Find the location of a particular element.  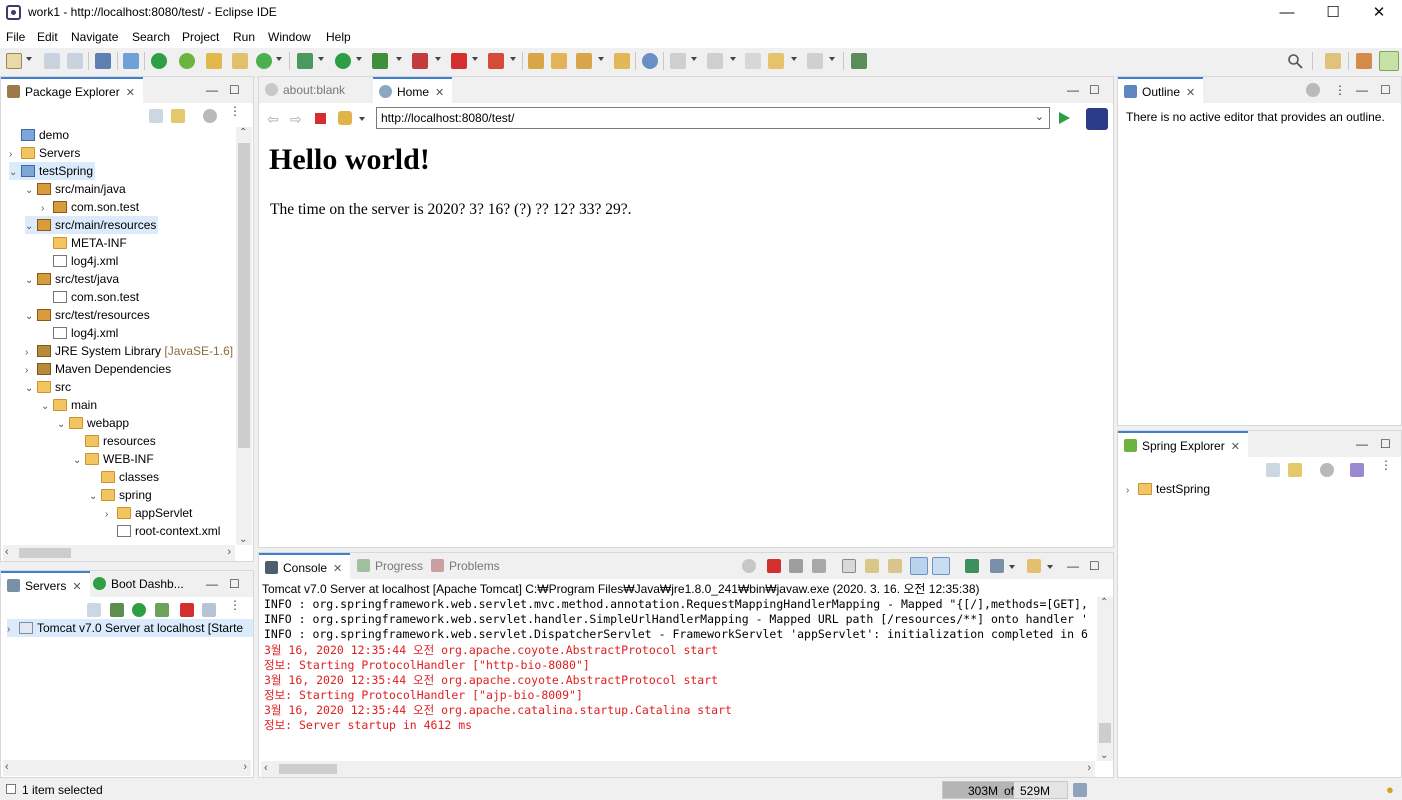

eclipse-browser-icon is located at coordinates (1097, 119).